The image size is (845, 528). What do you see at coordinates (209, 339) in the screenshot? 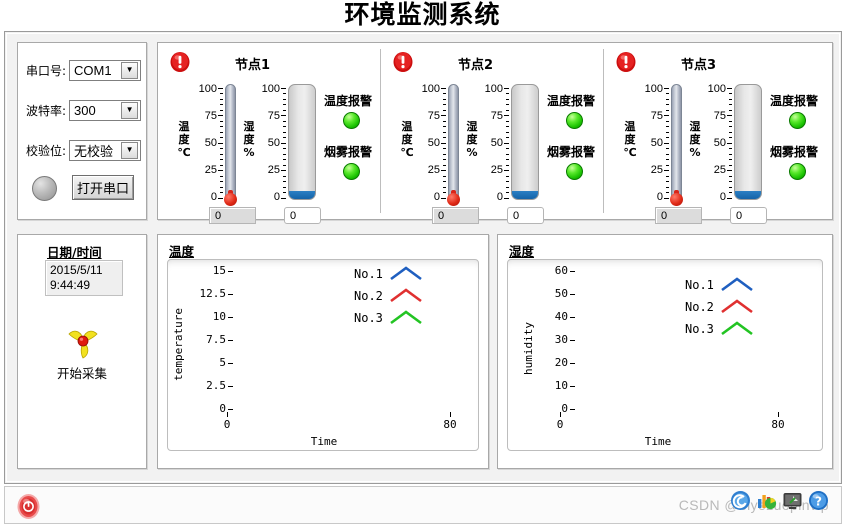
I see `y-tick: 7.5` at bounding box center [209, 339].